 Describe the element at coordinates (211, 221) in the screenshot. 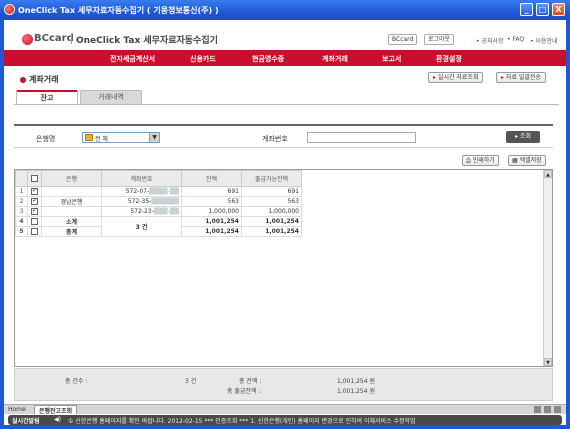

I see `subtotal-balance: 1,001,254` at that location.